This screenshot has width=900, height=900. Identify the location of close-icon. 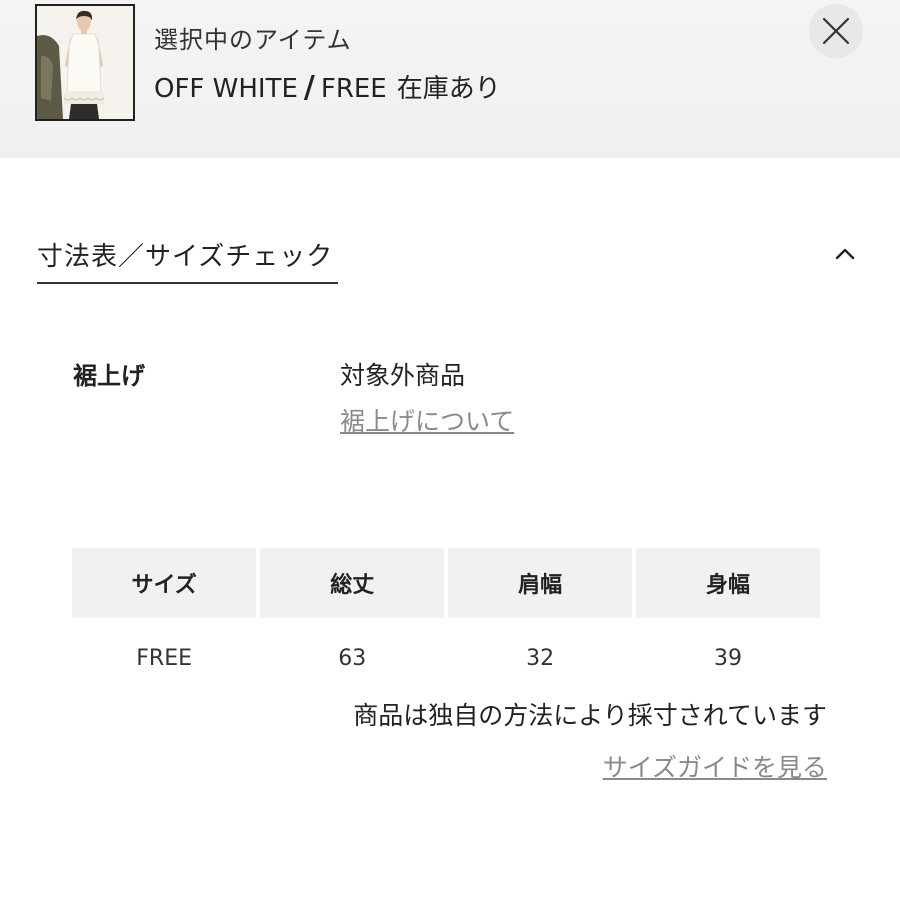
(836, 31).